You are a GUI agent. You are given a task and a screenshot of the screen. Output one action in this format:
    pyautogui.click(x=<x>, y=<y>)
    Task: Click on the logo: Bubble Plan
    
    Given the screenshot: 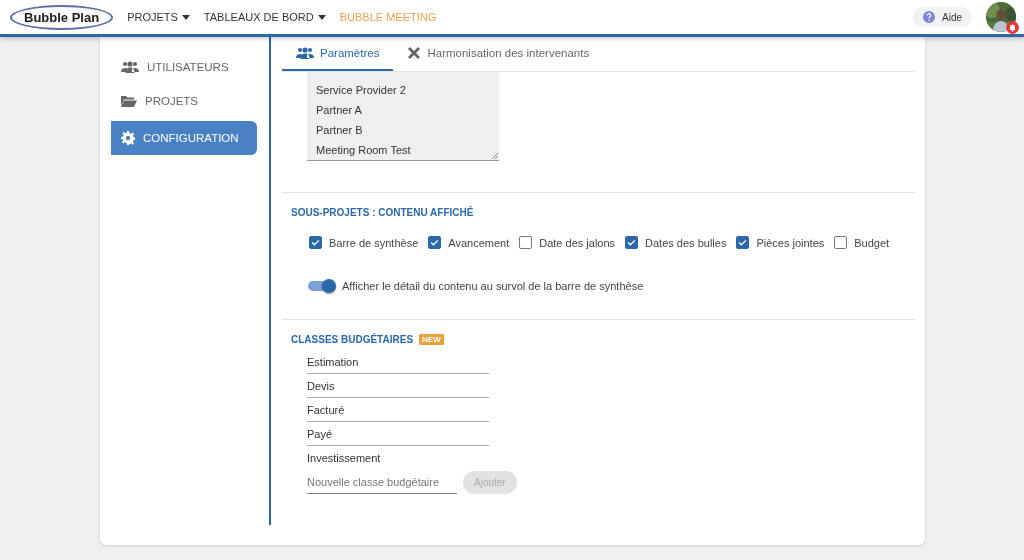 What is the action you would take?
    pyautogui.click(x=62, y=17)
    